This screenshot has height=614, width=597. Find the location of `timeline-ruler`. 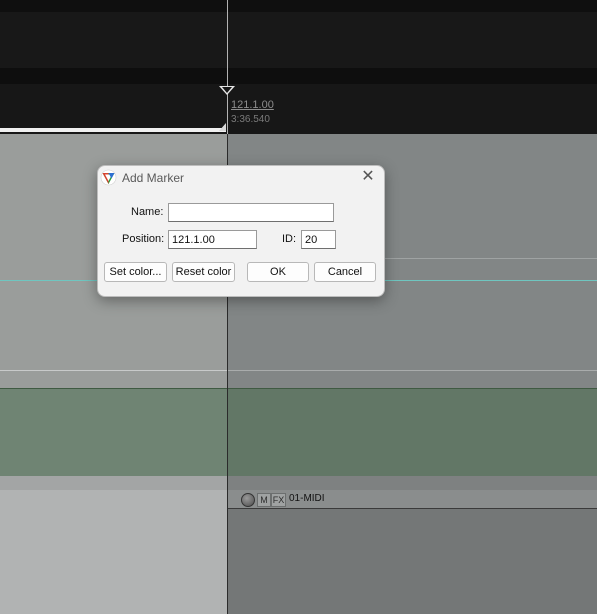

timeline-ruler is located at coordinates (298, 109).